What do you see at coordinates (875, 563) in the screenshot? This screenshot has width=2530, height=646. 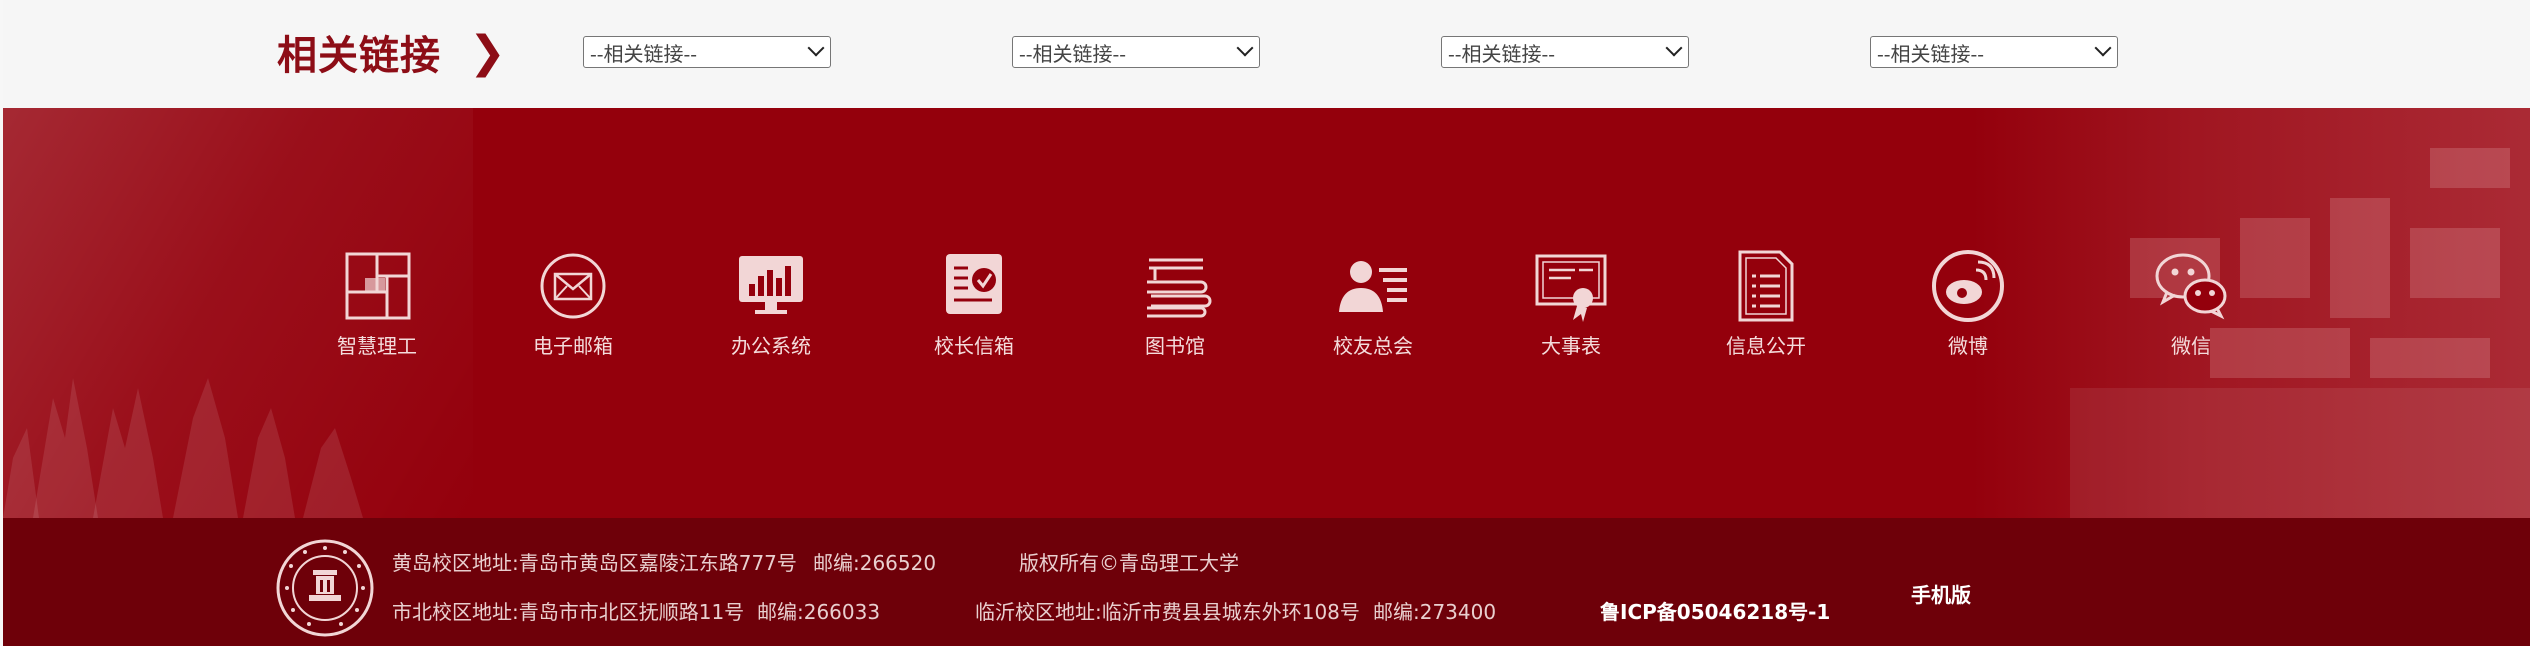 I see `huangdao-postcode: 邮编:266520` at bounding box center [875, 563].